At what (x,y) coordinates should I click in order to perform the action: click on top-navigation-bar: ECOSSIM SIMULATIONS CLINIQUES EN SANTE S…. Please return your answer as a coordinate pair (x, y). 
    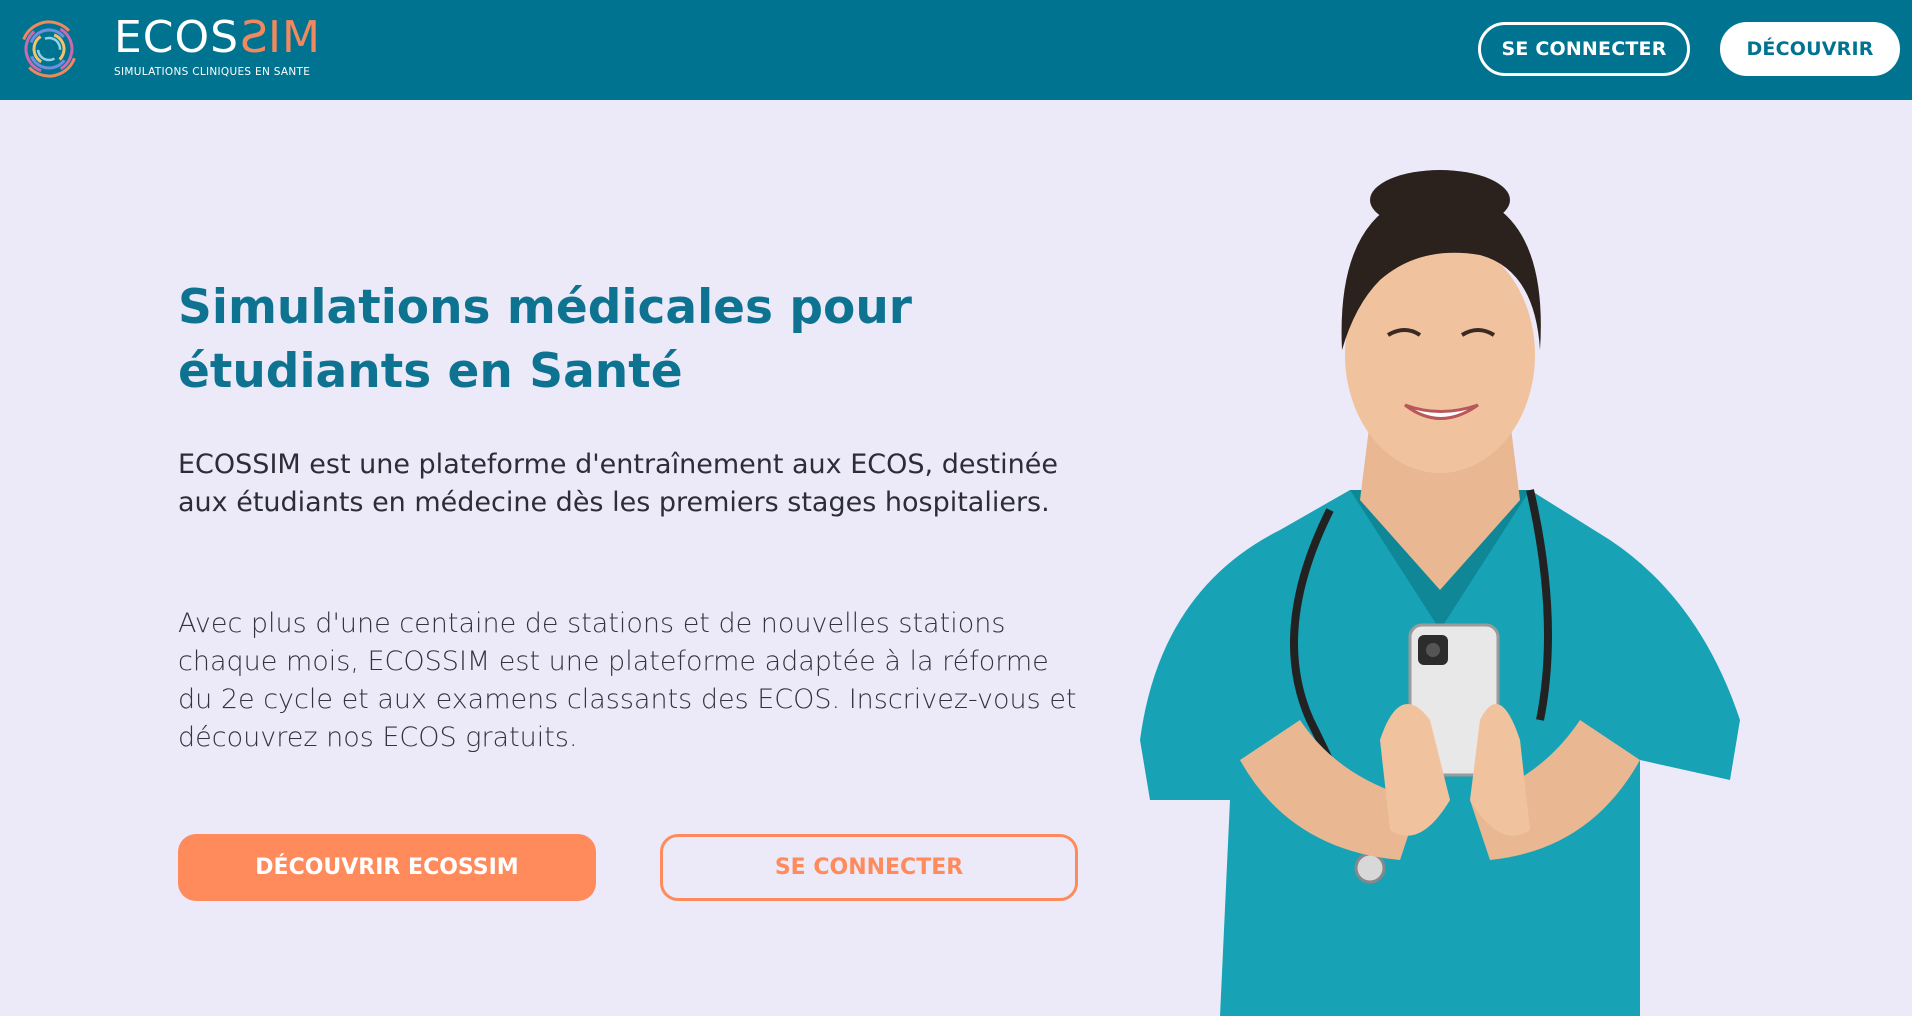
    Looking at the image, I should click on (956, 50).